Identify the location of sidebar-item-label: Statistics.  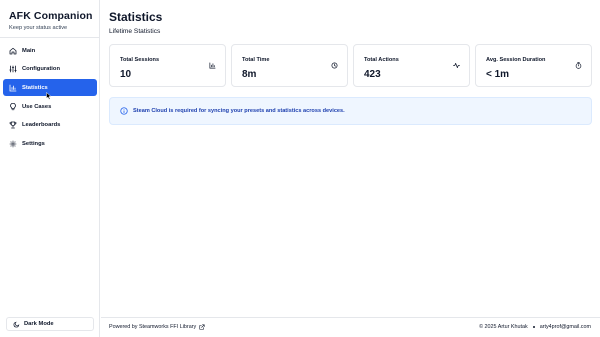
(35, 87).